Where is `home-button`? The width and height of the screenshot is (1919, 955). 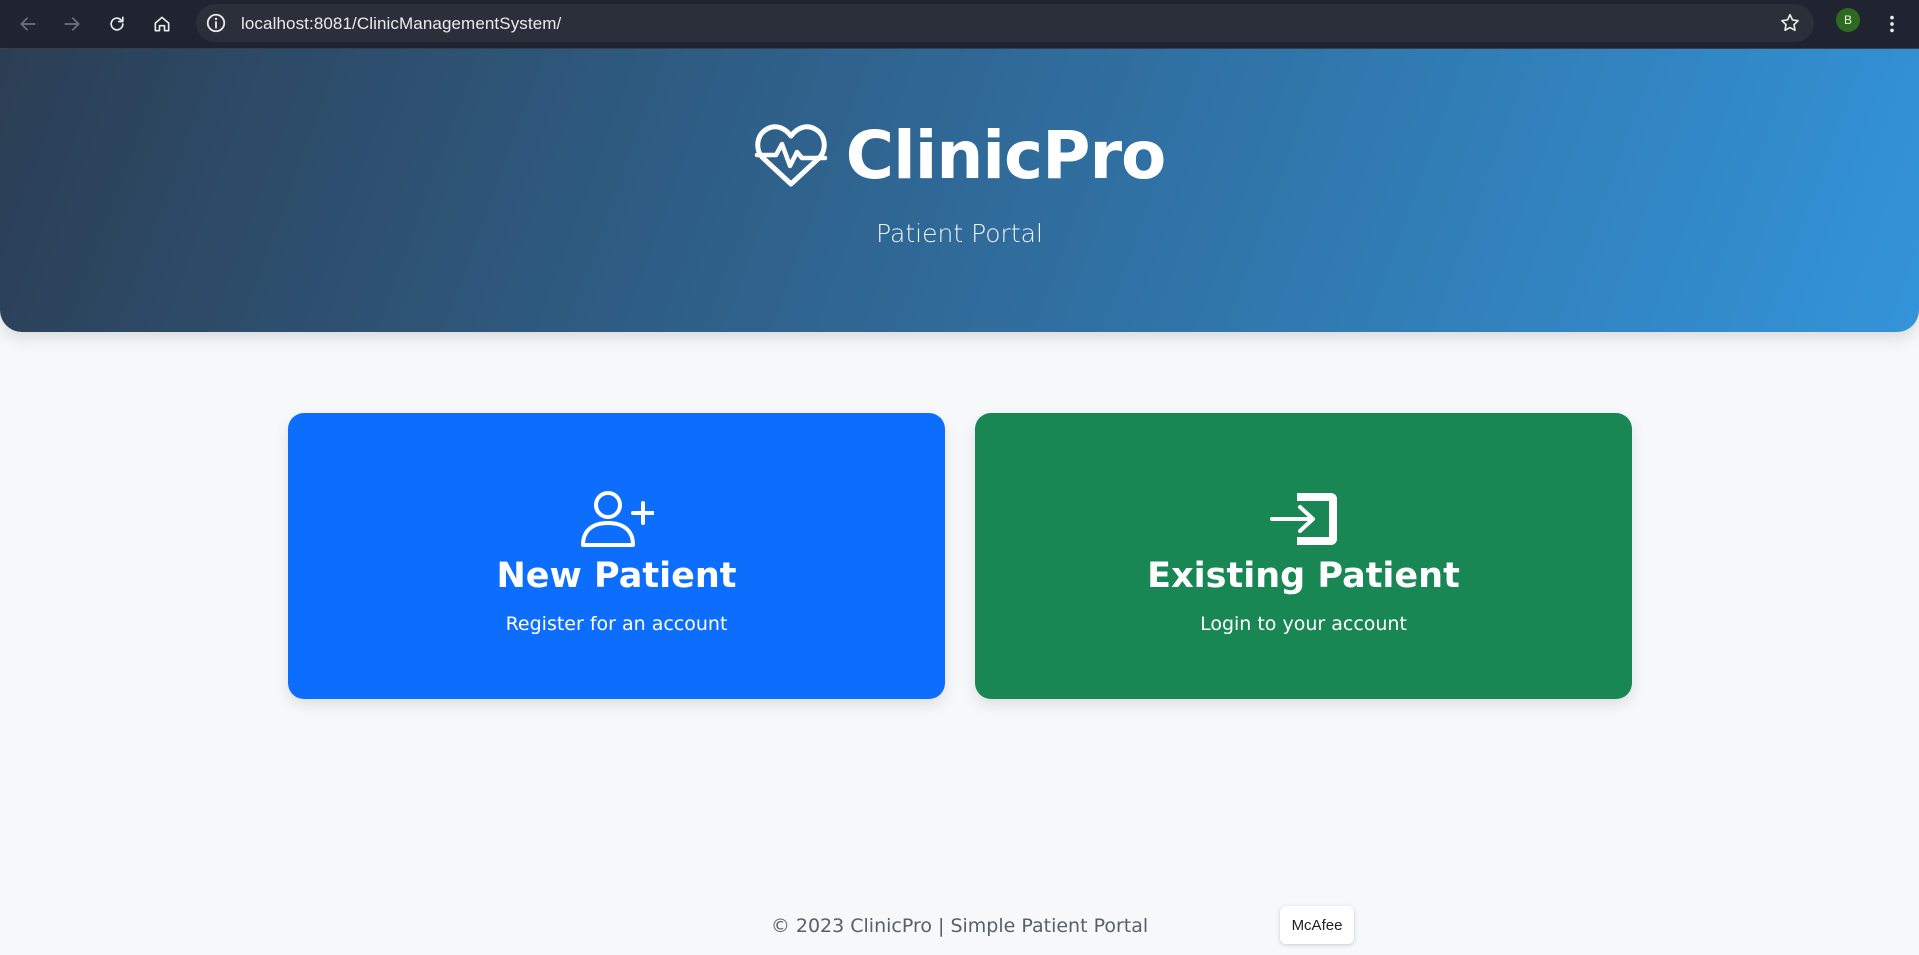 home-button is located at coordinates (162, 24).